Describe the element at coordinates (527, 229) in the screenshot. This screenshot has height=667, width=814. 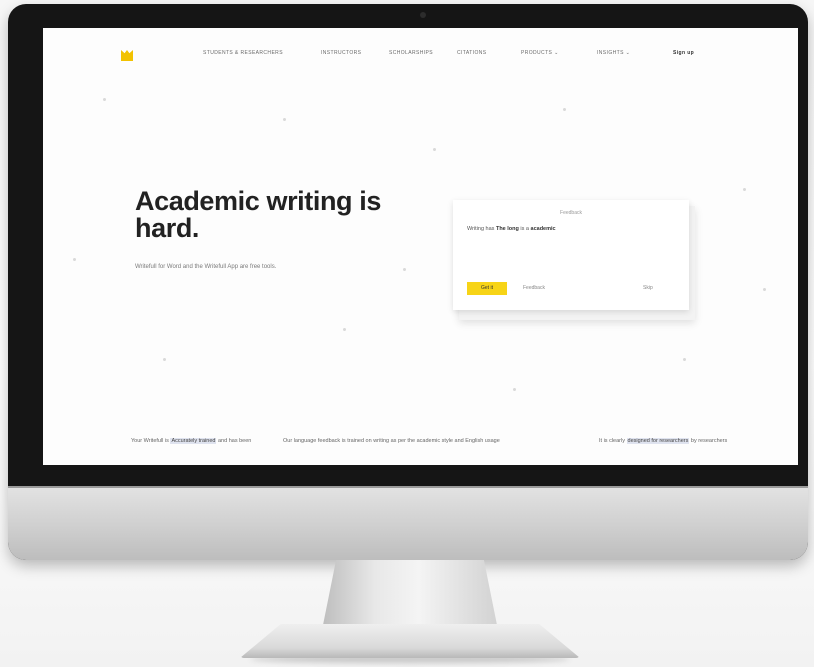
I see `card-text-part: a` at that location.